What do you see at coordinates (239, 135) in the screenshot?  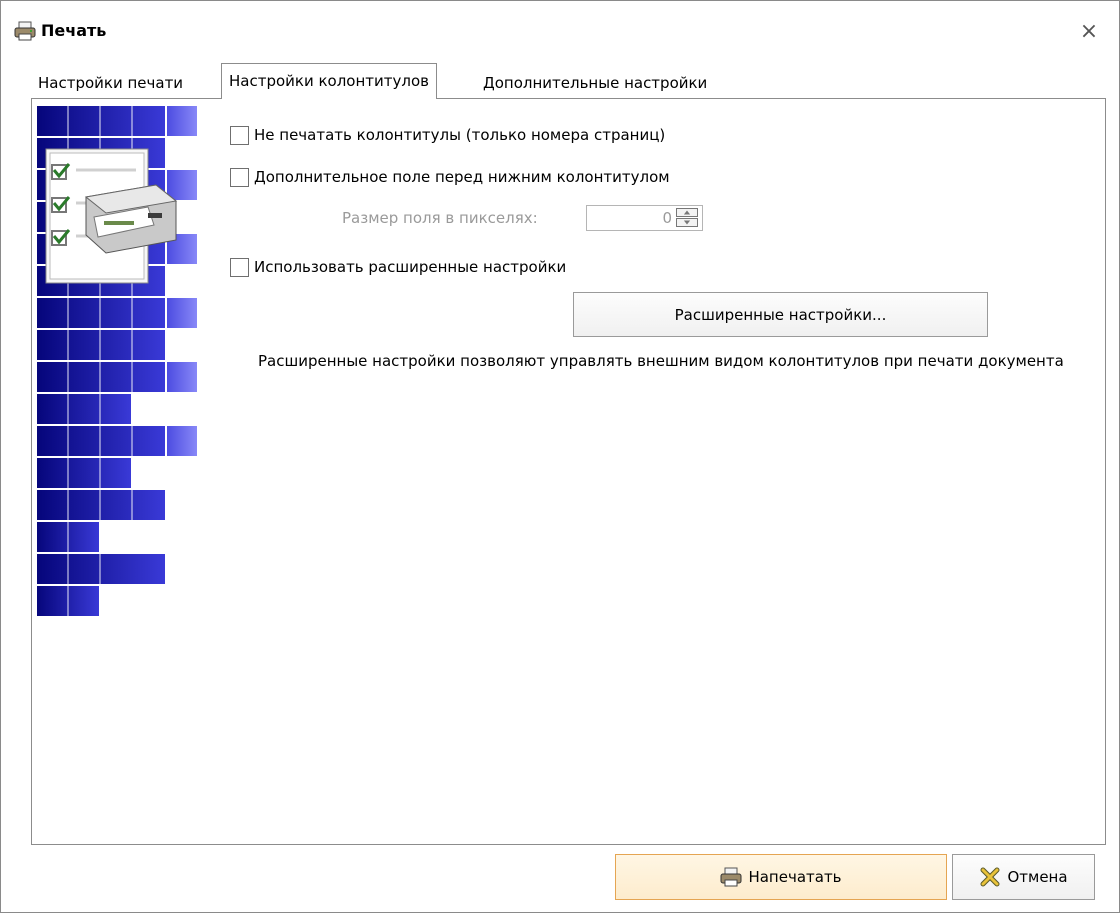 I see `no-headers-checkbox` at bounding box center [239, 135].